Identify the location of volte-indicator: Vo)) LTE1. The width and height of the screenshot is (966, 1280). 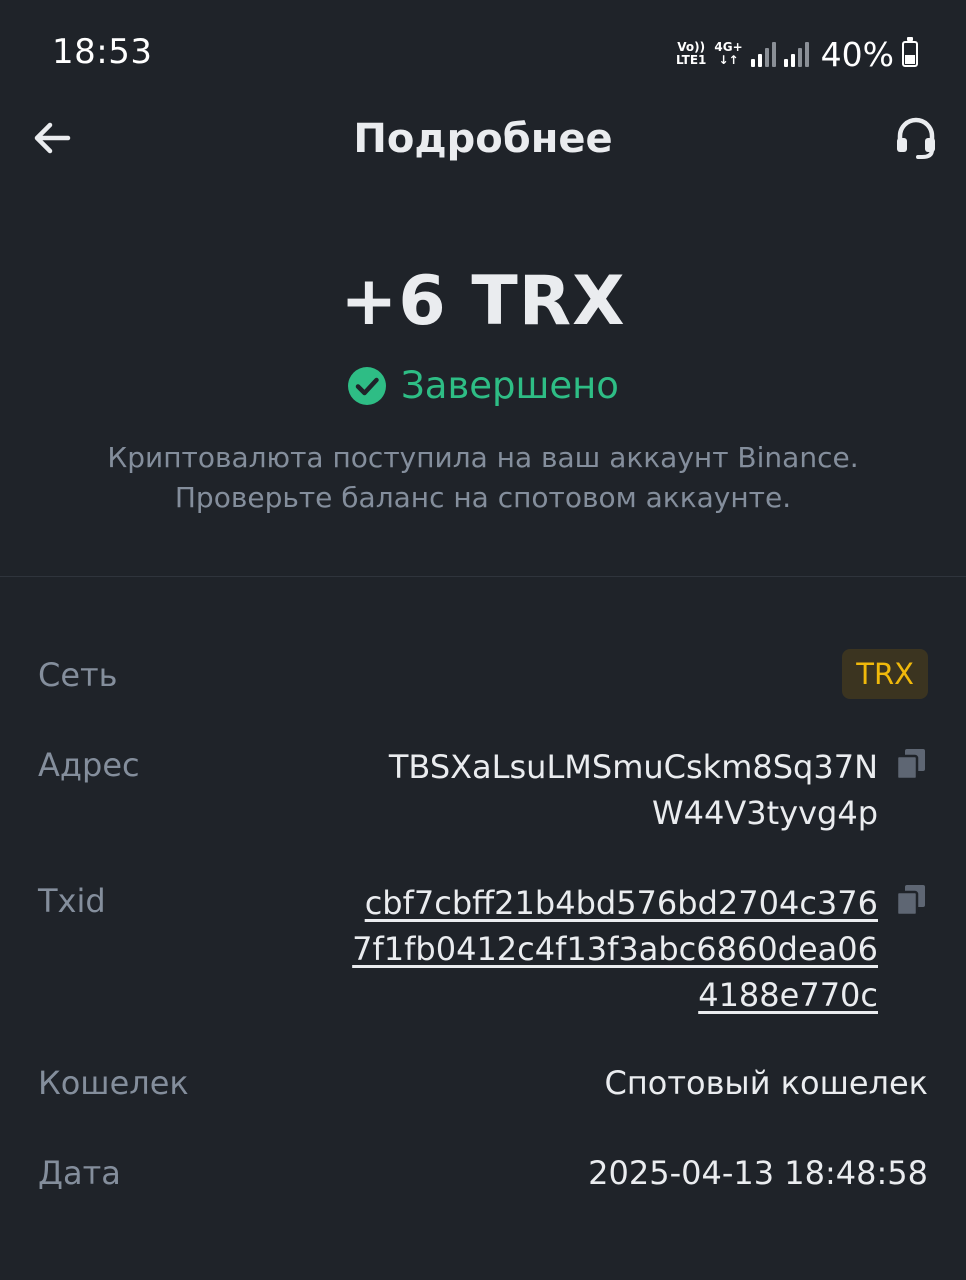
(691, 53).